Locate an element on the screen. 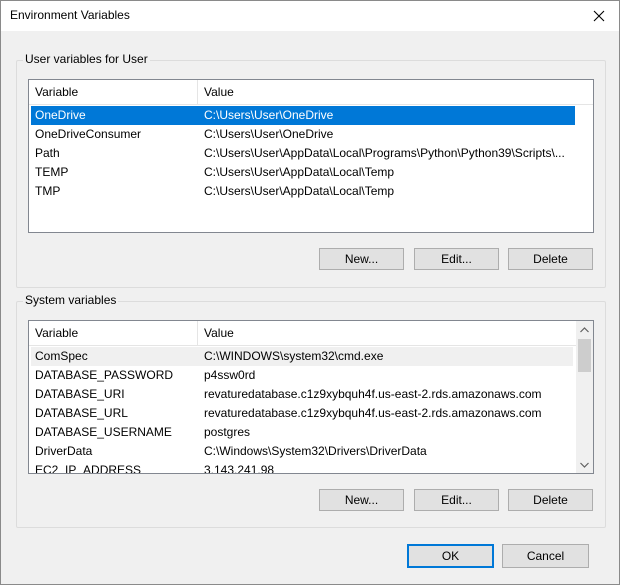 This screenshot has width=620, height=585. variable-value: C:\WINDOWS\system32\cmd.exe is located at coordinates (294, 356).